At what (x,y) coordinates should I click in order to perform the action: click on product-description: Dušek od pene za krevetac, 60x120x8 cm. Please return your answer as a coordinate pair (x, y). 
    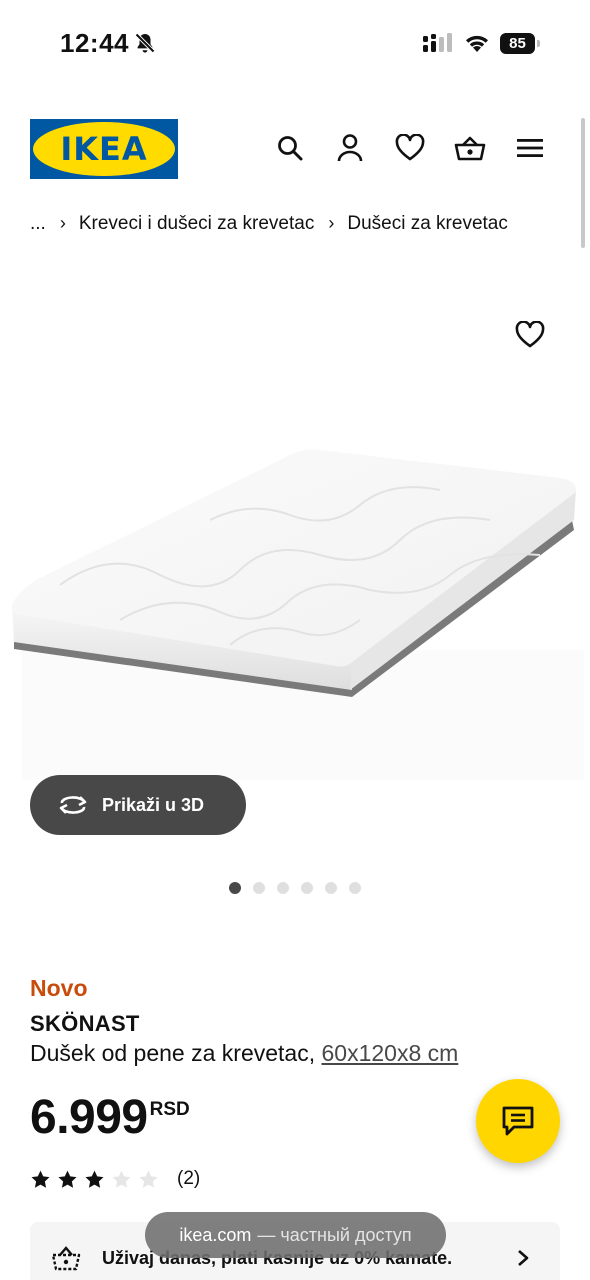
    Looking at the image, I should click on (244, 1053).